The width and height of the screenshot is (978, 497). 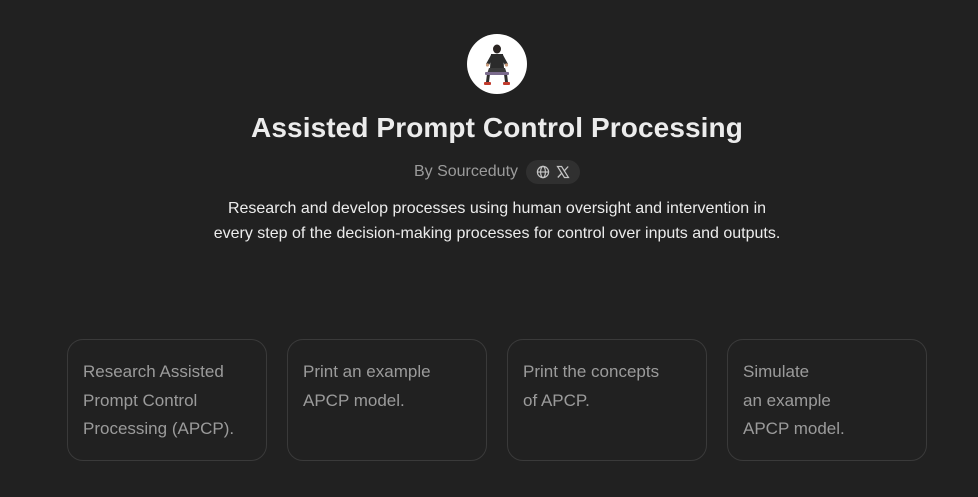 I want to click on person-sitting-icon, so click(x=497, y=64).